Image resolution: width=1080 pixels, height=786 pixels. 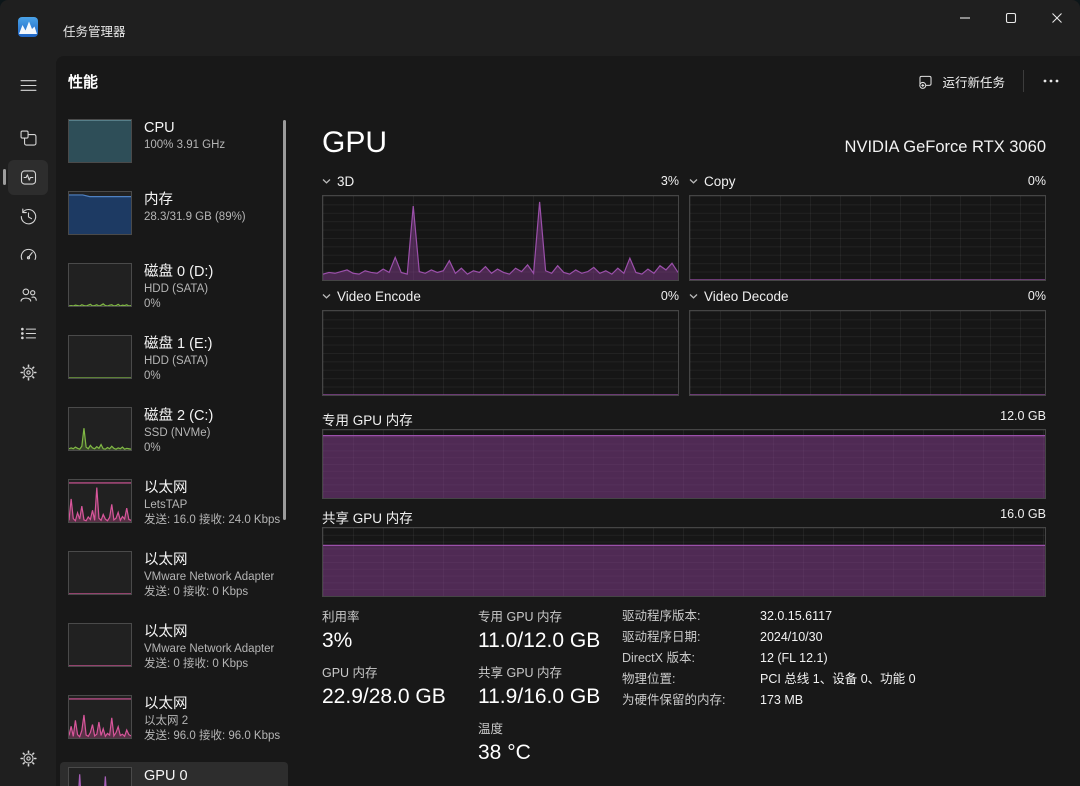 What do you see at coordinates (195, 217) in the screenshot?
I see `perf-item-text: 内存 28.3/31.9 GB (89%)` at bounding box center [195, 217].